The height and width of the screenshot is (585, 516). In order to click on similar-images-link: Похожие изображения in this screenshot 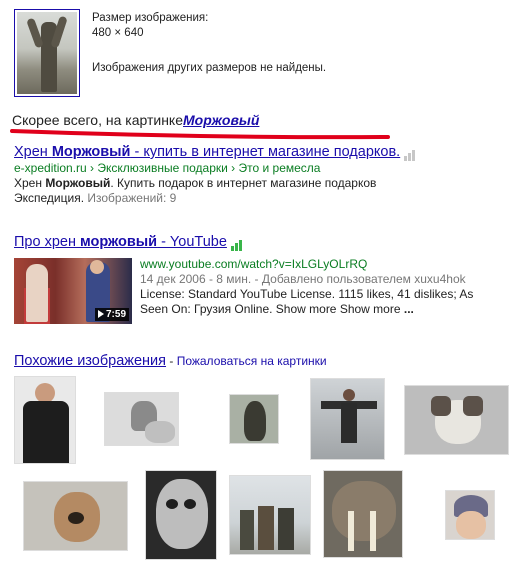, I will do `click(90, 361)`.